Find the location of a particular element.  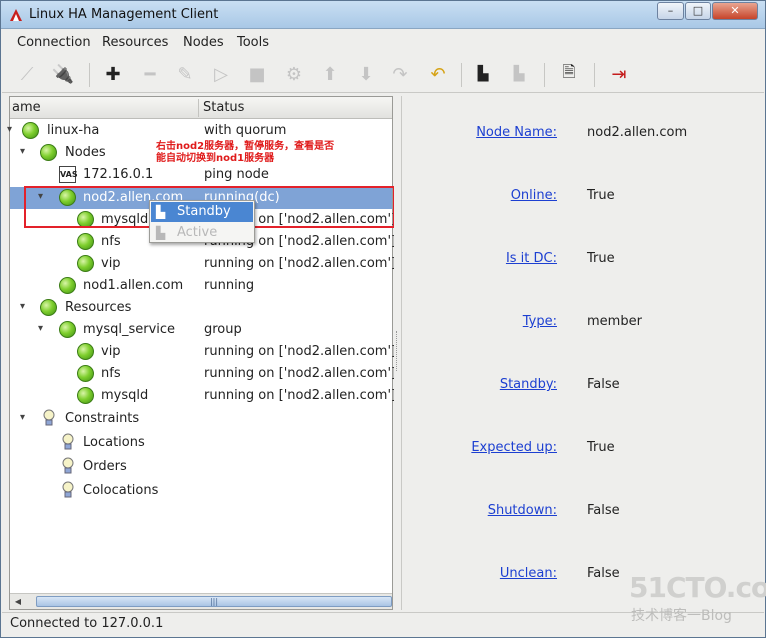

prop-label-online: Online: is located at coordinates (534, 195).